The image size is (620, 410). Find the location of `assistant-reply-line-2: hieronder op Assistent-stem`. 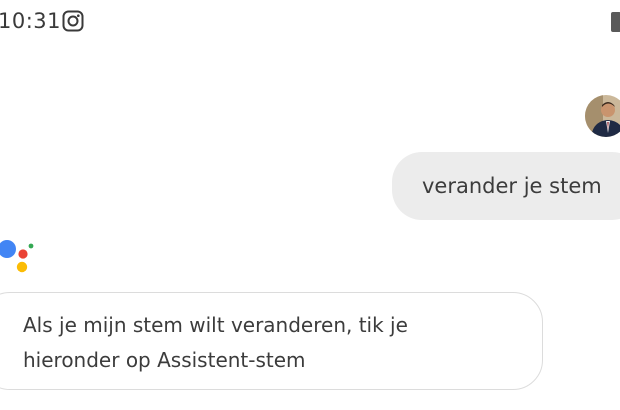

assistant-reply-line-2: hieronder op Assistent-stem is located at coordinates (164, 360).